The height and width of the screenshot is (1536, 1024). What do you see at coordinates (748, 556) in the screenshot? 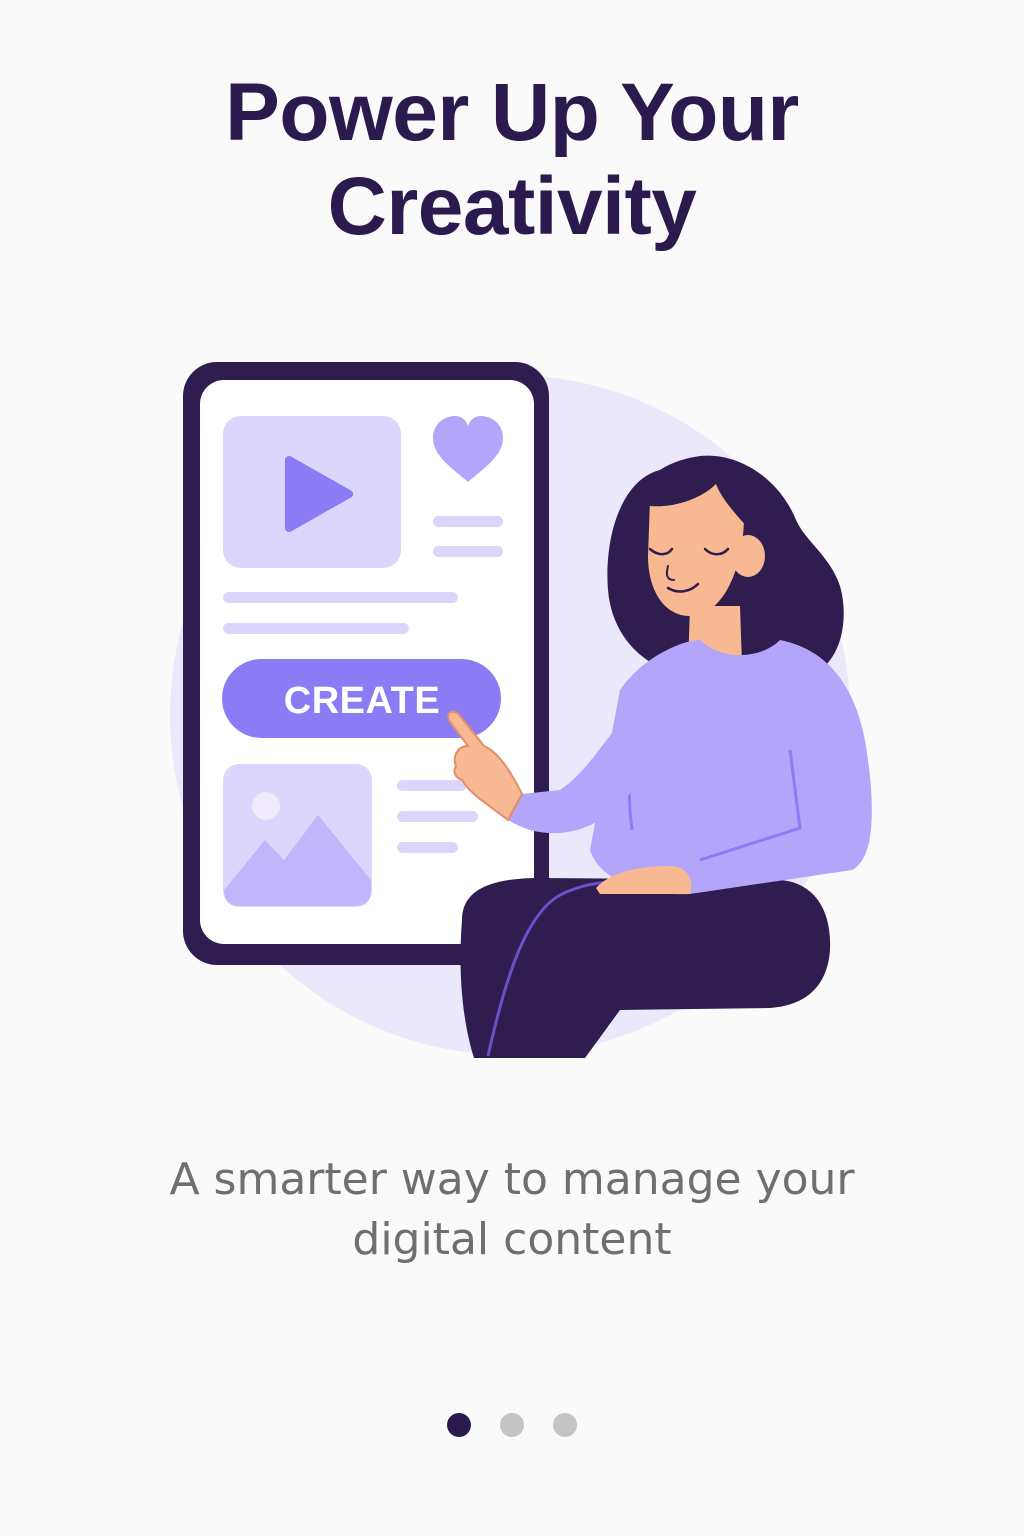
I see `ear` at bounding box center [748, 556].